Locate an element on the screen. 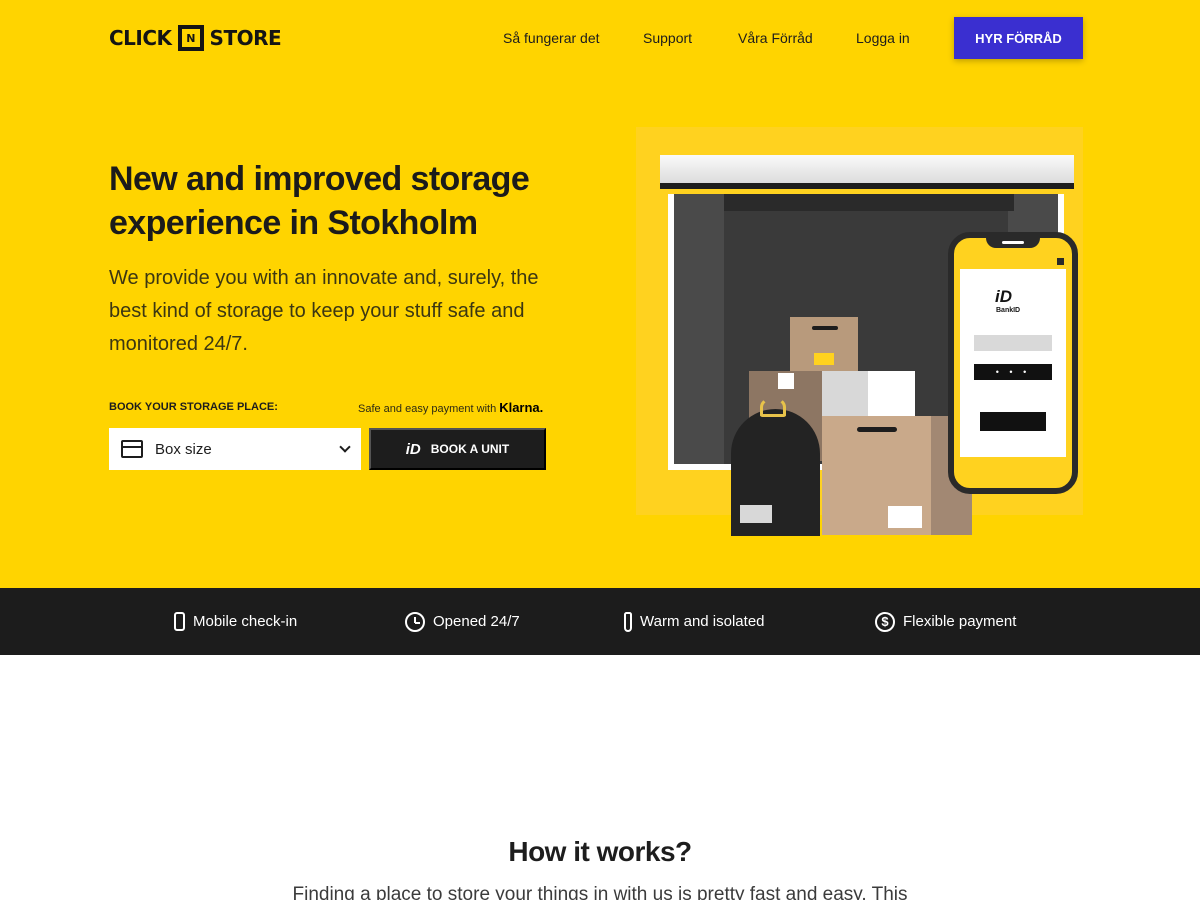 The image size is (1200, 900). phone-illustration: iD BankID • • • is located at coordinates (1013, 363).